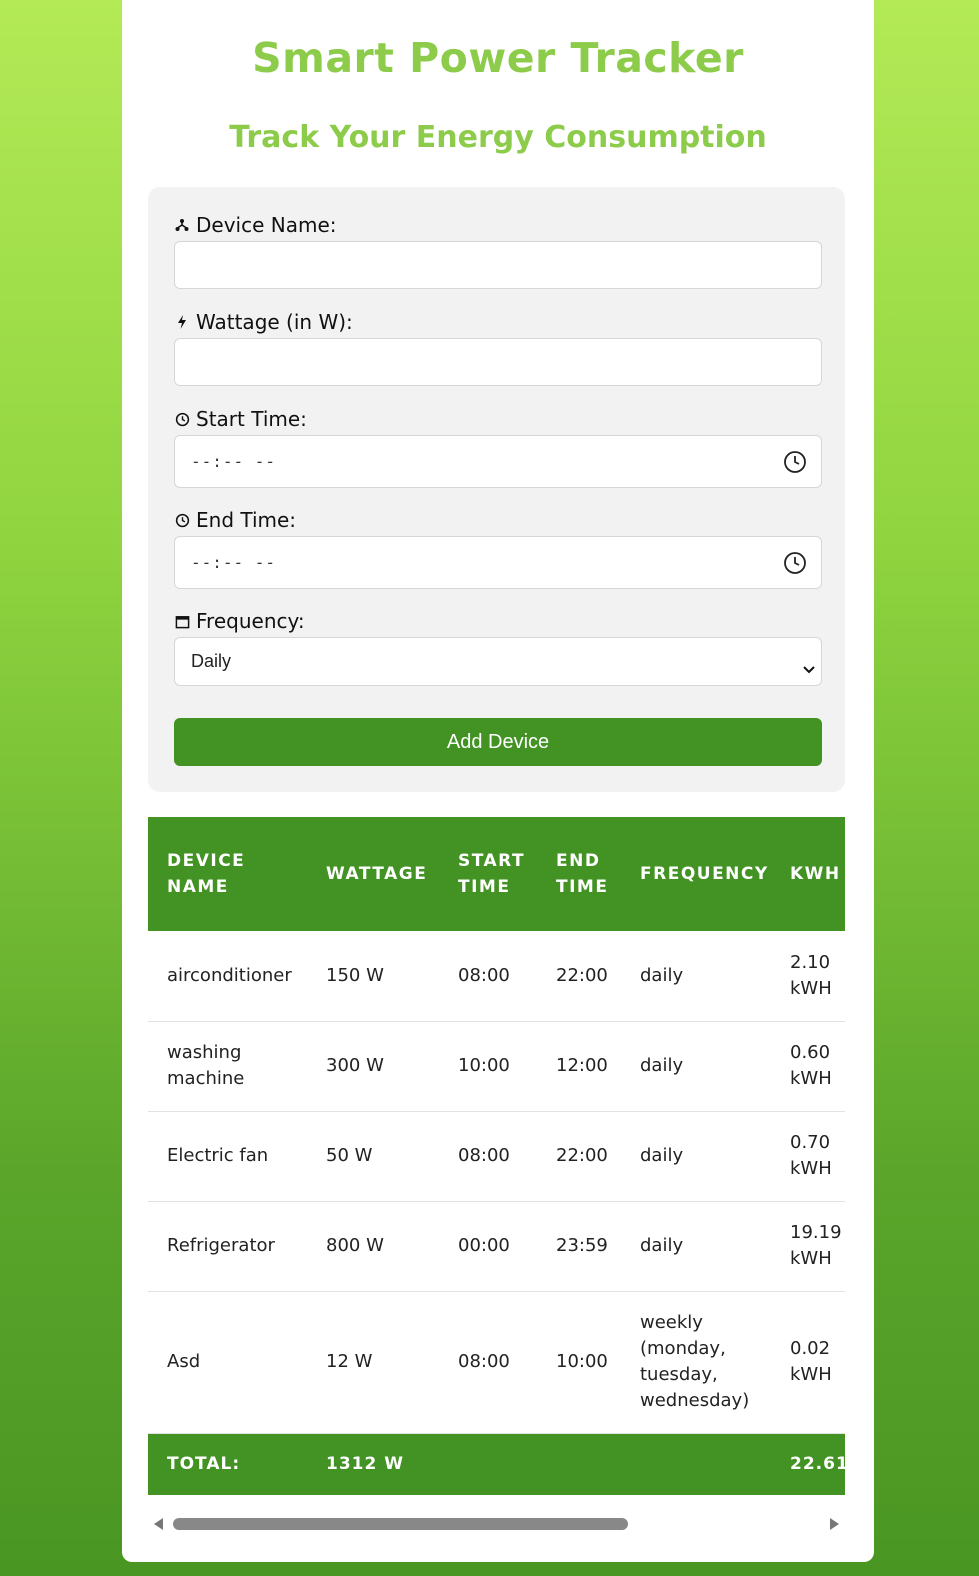 The height and width of the screenshot is (1576, 979). Describe the element at coordinates (373, 1246) in the screenshot. I see `cell-wattage: 800 W` at that location.